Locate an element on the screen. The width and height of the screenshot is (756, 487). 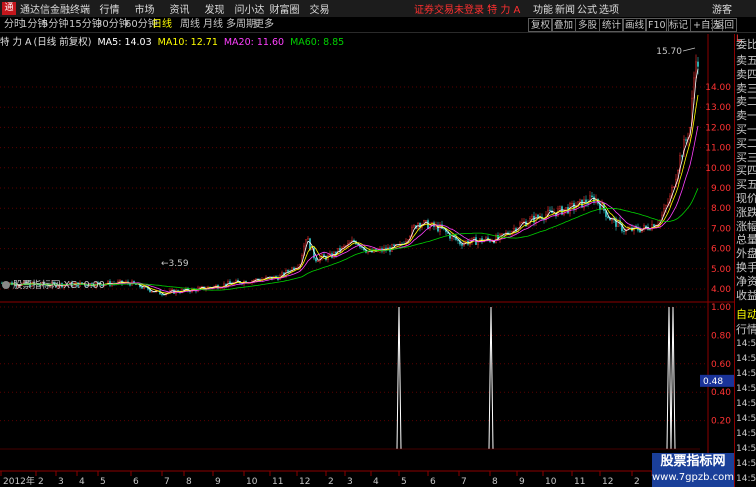
watermark-title: 股票指标网 is located at coordinates (693, 461).